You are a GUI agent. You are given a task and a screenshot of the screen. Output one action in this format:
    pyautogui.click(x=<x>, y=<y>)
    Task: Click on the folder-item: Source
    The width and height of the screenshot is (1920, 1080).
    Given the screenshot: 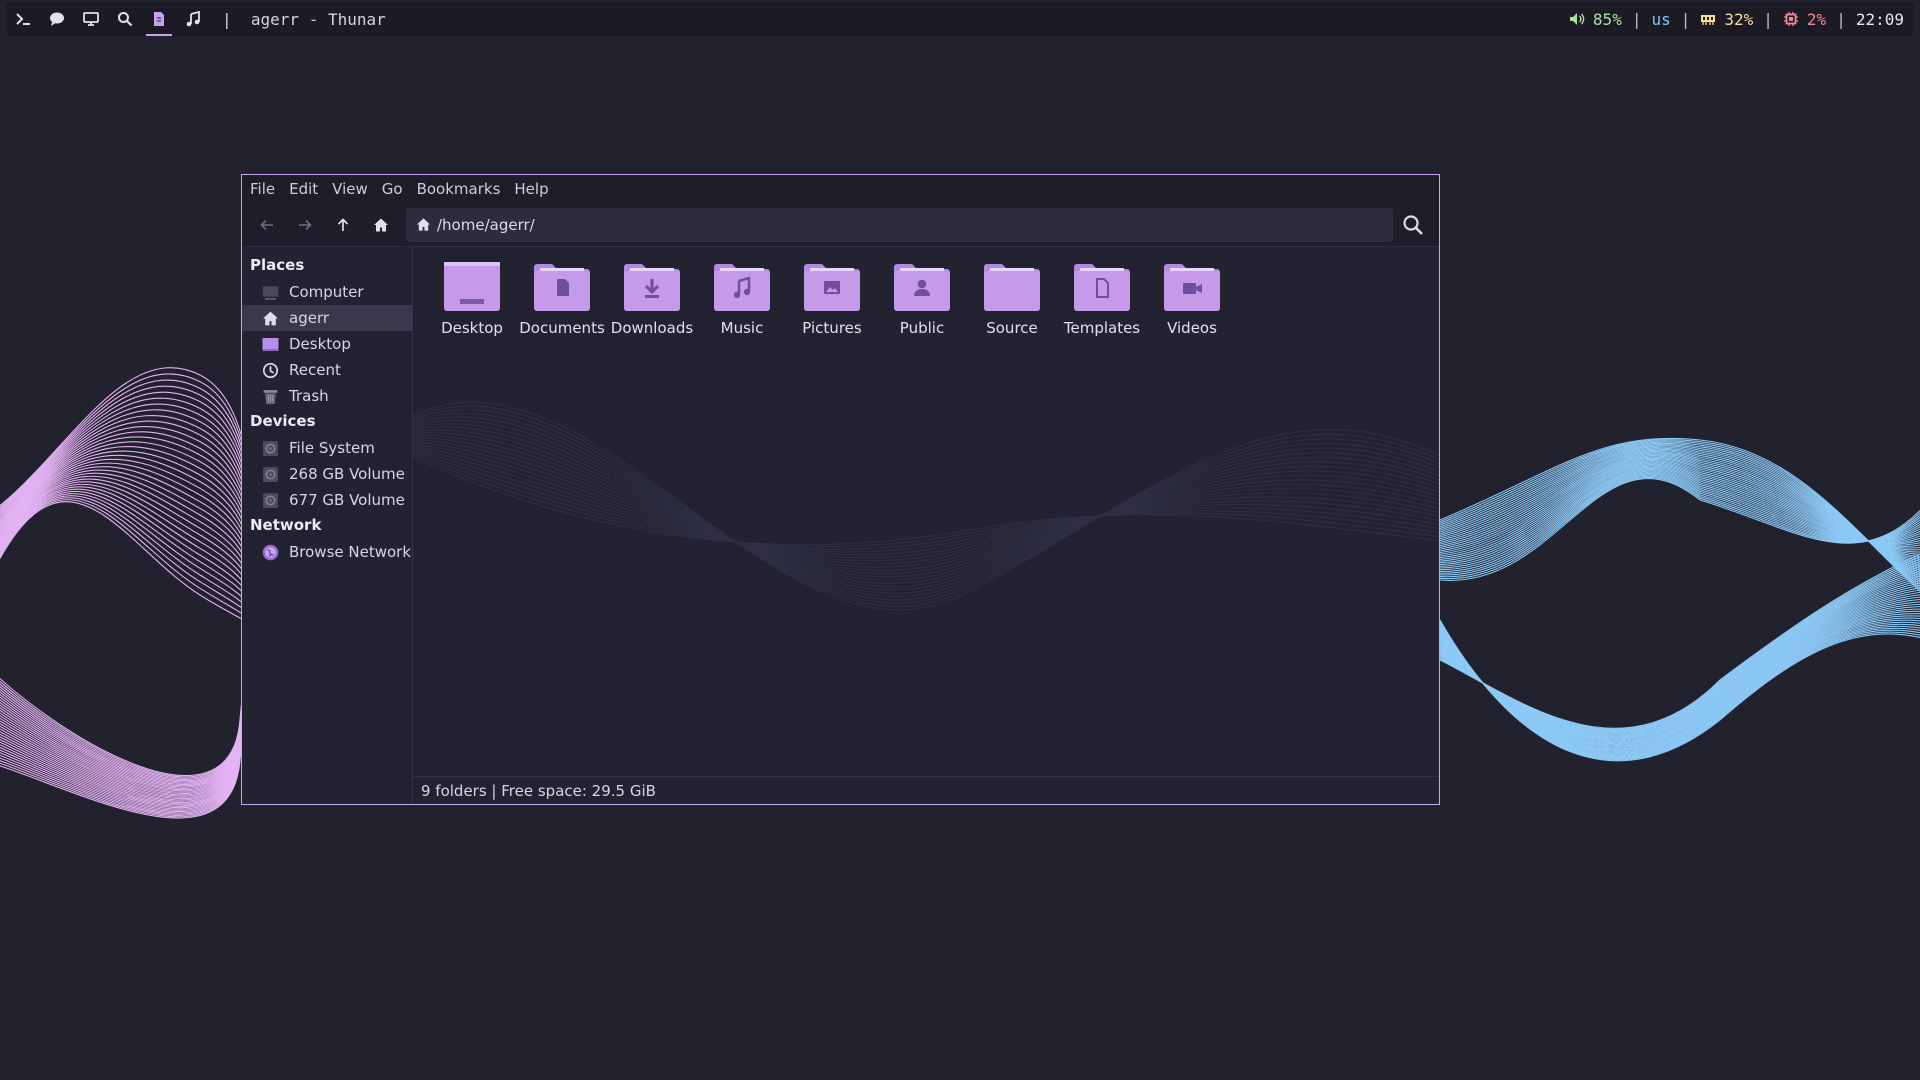 What is the action you would take?
    pyautogui.click(x=1012, y=298)
    